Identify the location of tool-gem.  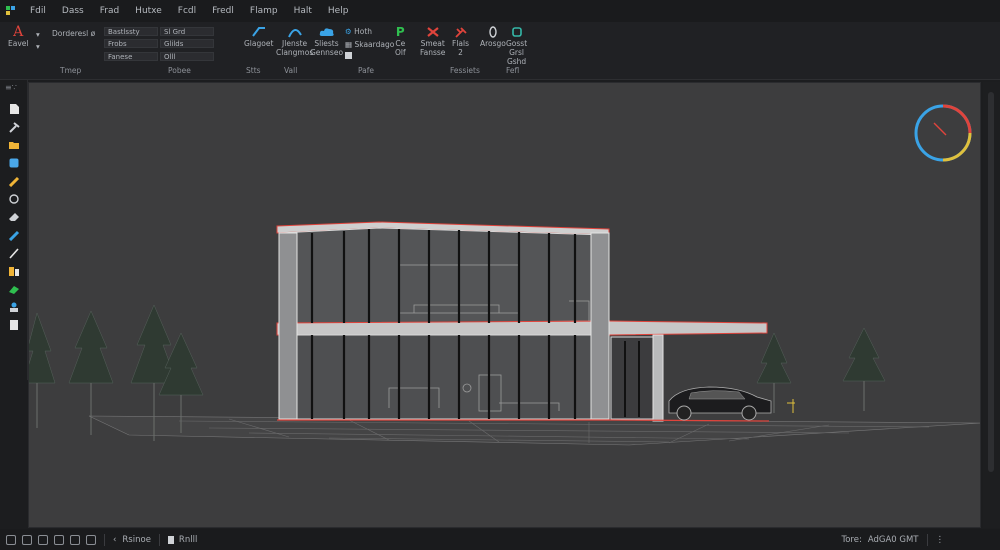
(14, 289).